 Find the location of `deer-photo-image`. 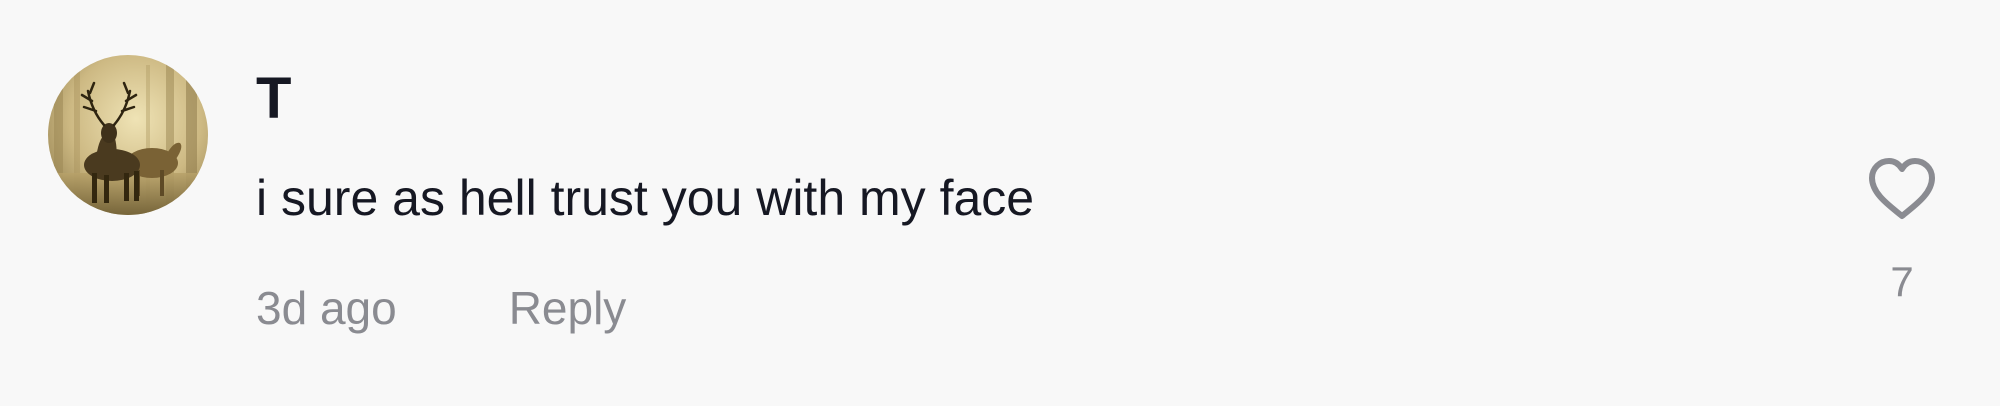

deer-photo-image is located at coordinates (128, 135).